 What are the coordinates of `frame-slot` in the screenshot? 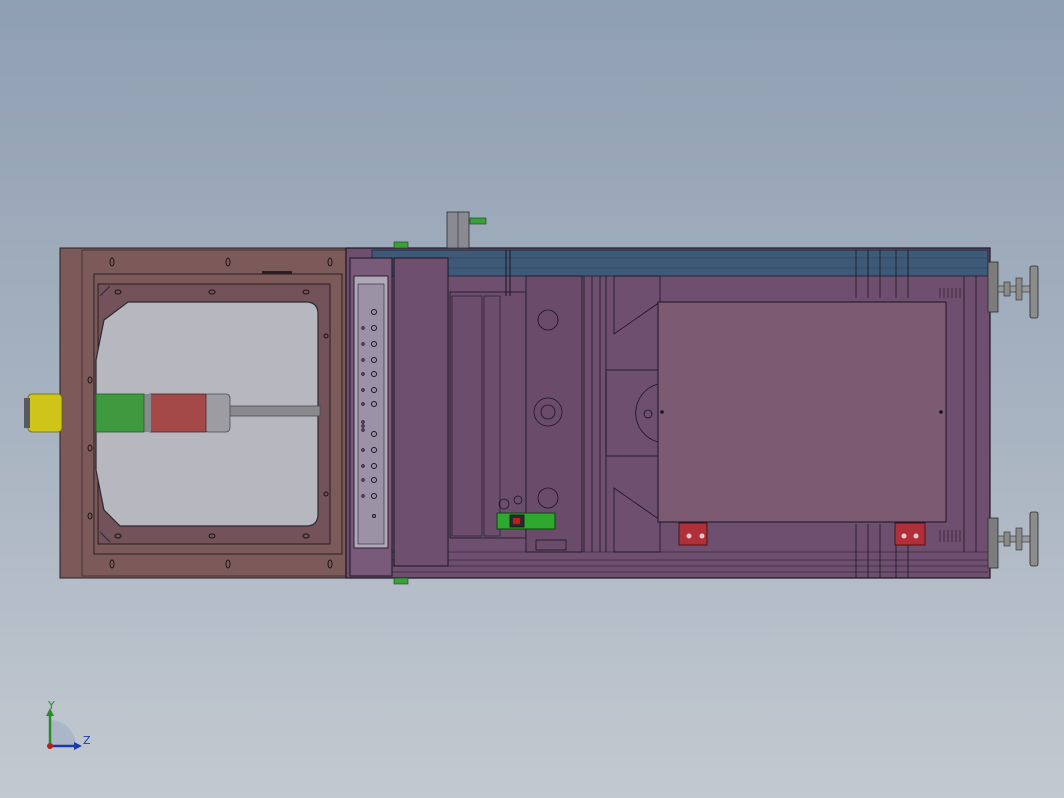 It's located at (277, 272).